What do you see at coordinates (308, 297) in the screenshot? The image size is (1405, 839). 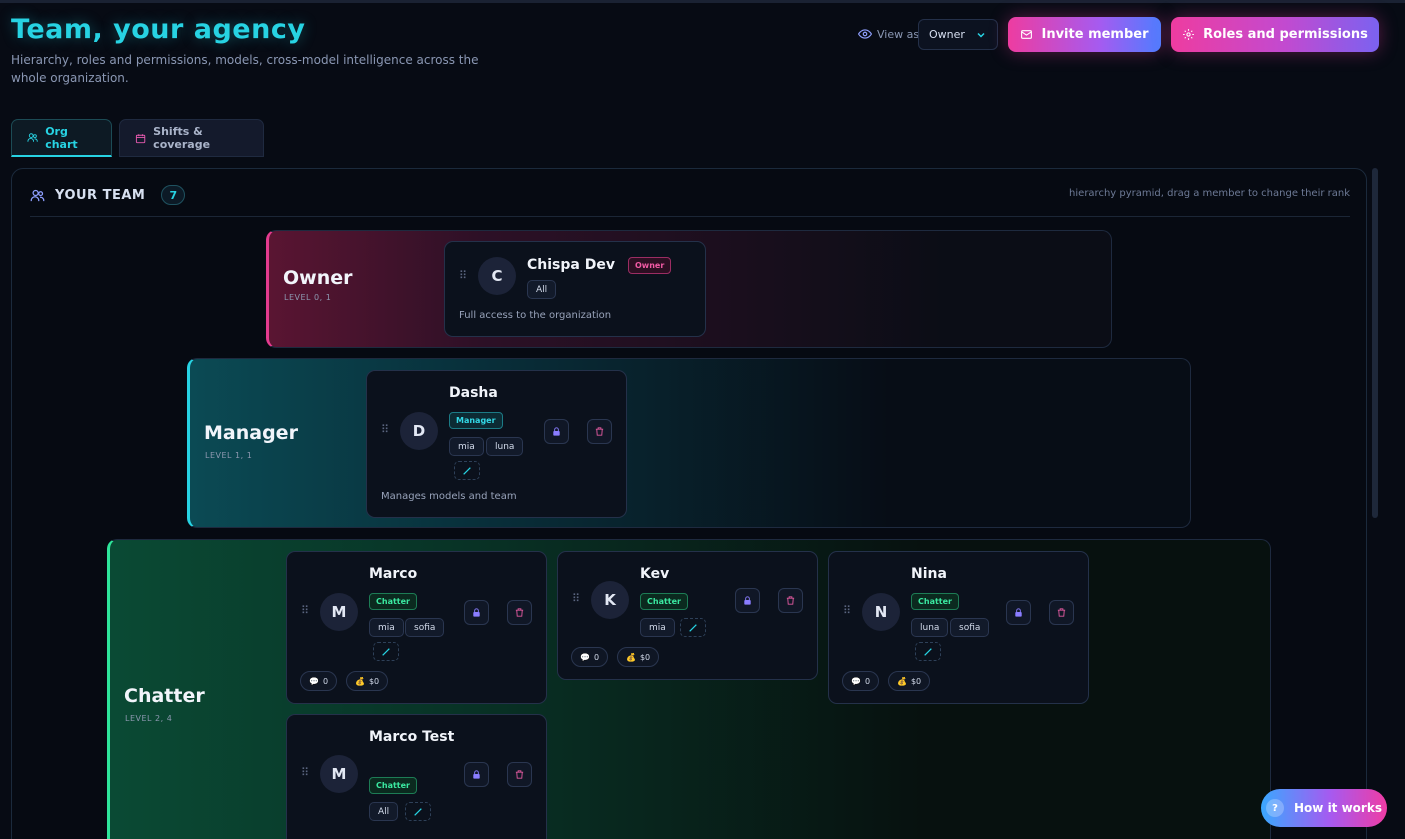 I see `level-label-owner: LEVEL 0, 1` at bounding box center [308, 297].